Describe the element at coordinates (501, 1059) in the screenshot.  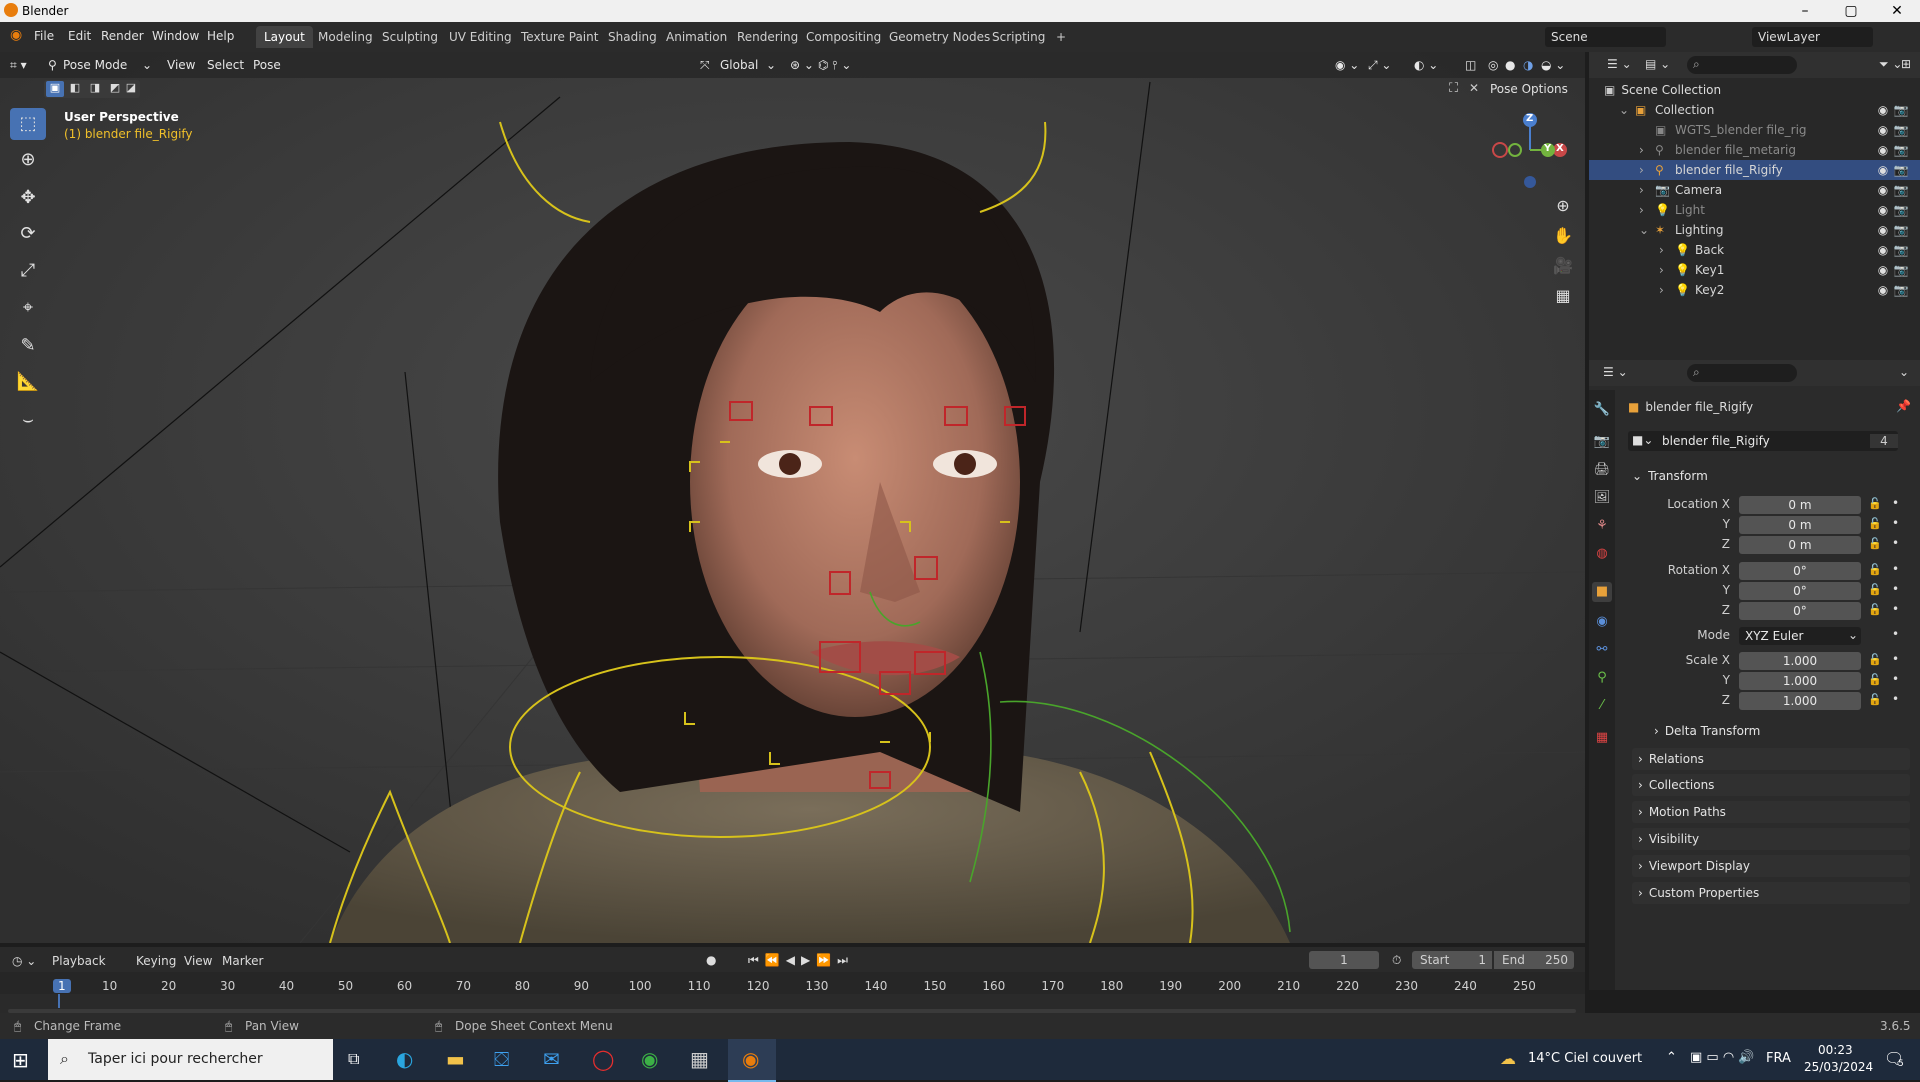
I see `store-icon: ⛋` at that location.